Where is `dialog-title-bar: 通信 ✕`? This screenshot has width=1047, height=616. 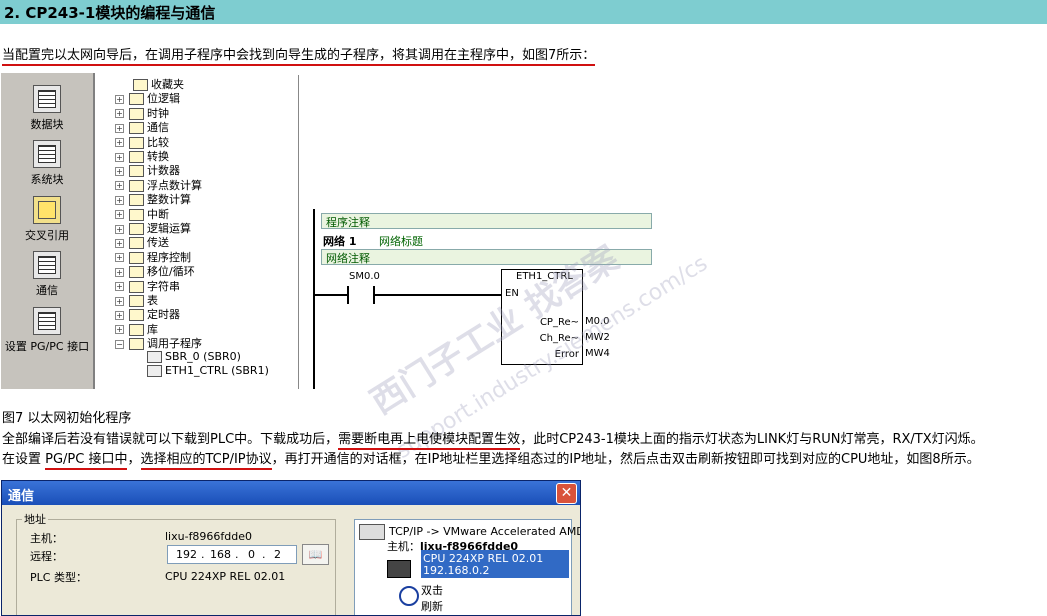 dialog-title-bar: 通信 ✕ is located at coordinates (291, 493).